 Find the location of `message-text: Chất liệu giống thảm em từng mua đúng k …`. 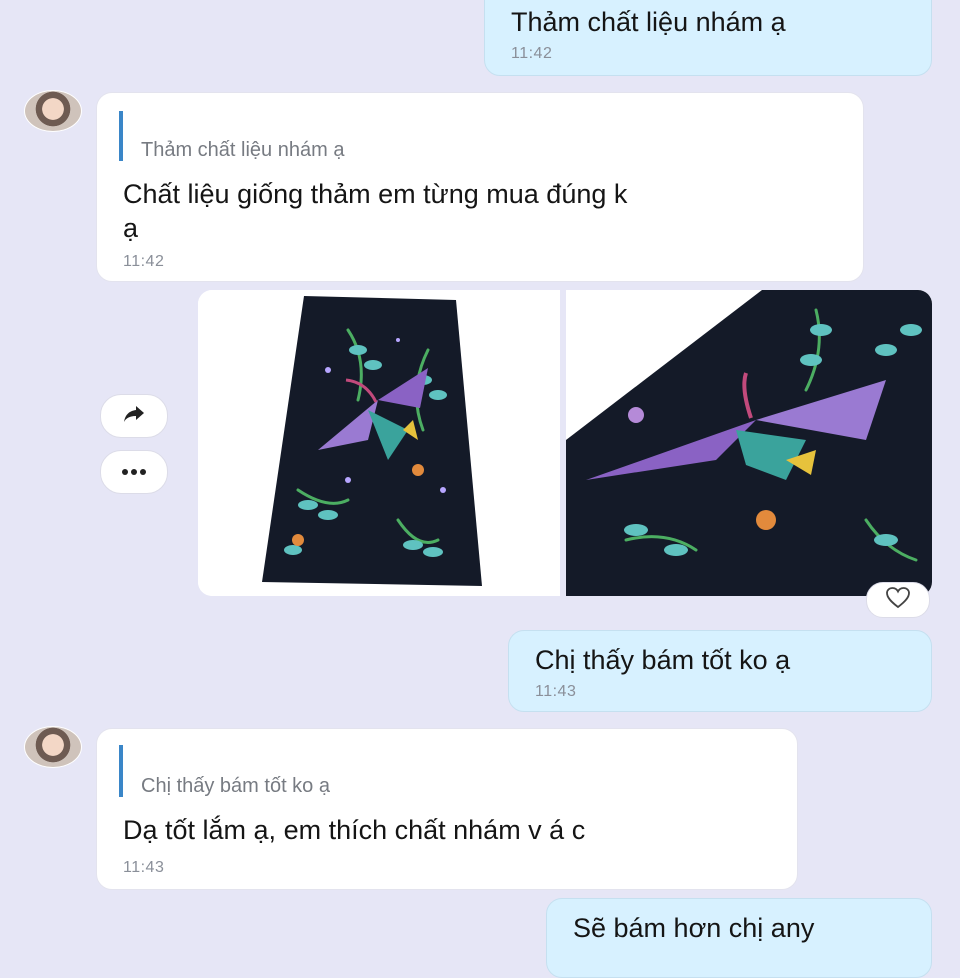

message-text: Chất liệu giống thảm em từng mua đúng k … is located at coordinates (483, 211).